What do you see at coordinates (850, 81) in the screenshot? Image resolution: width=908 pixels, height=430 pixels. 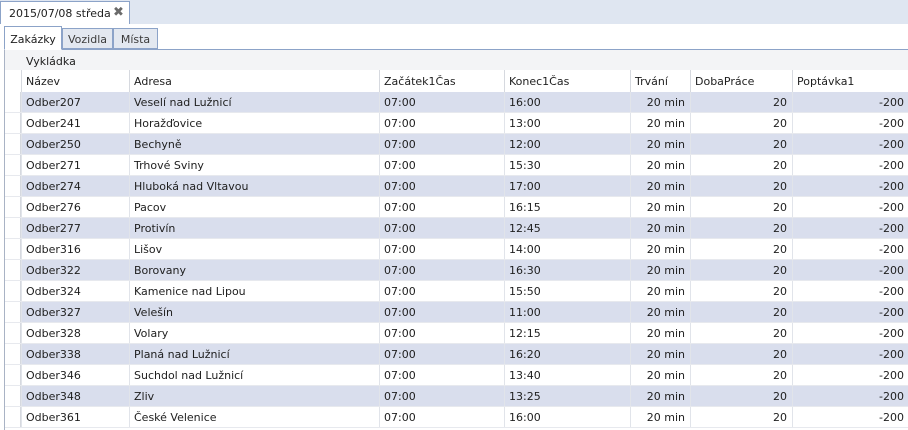 I see `header-col-poptavka1: Poptávka1` at bounding box center [850, 81].